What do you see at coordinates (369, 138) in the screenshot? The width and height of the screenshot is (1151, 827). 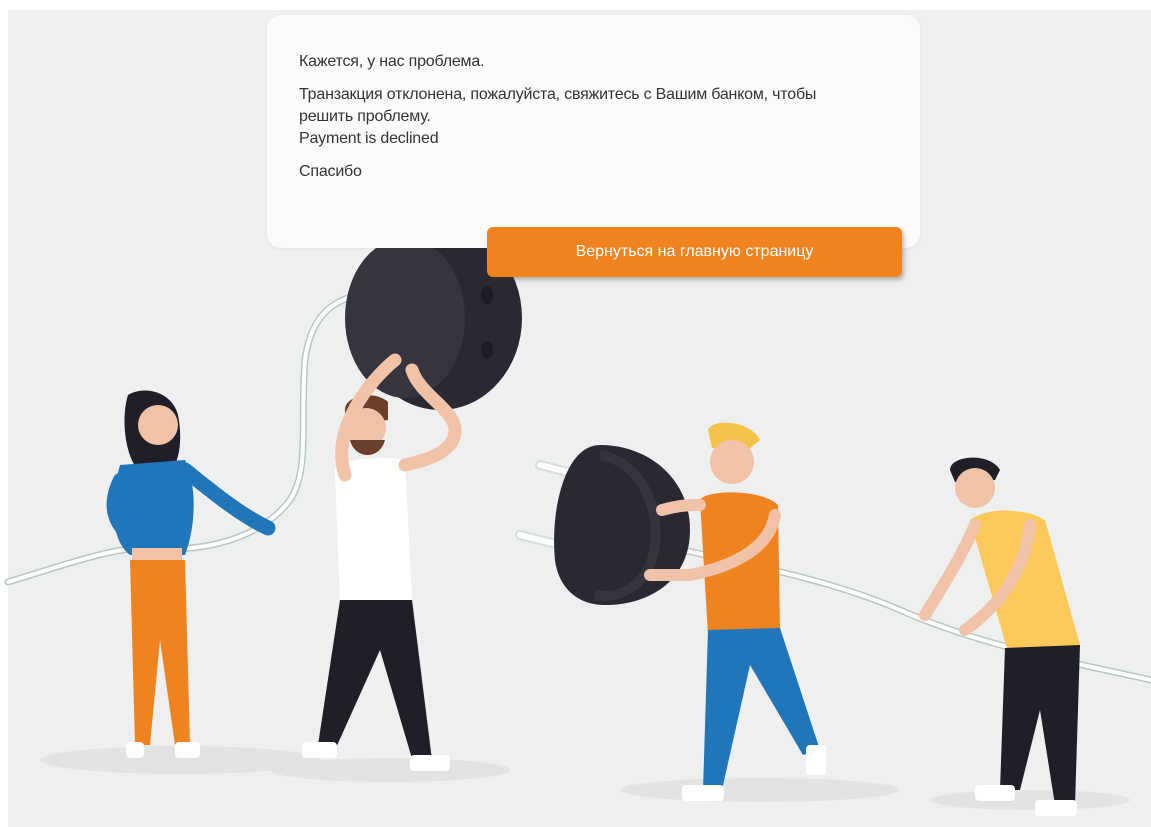 I see `error-body-english: Payment is declined` at bounding box center [369, 138].